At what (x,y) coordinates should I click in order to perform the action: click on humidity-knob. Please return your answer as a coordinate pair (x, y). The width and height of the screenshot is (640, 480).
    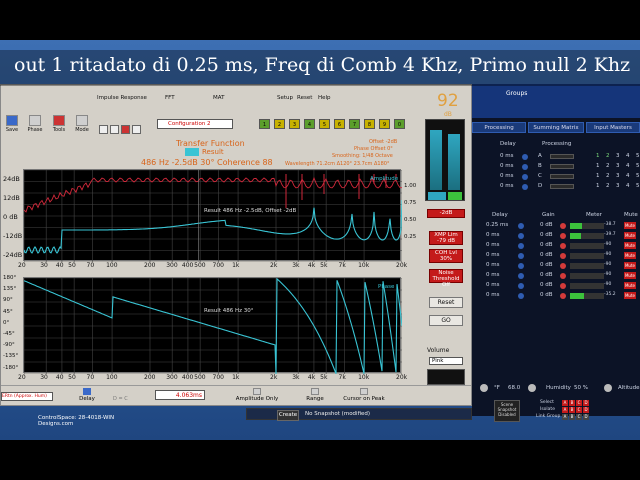
    Looking at the image, I should click on (532, 388).